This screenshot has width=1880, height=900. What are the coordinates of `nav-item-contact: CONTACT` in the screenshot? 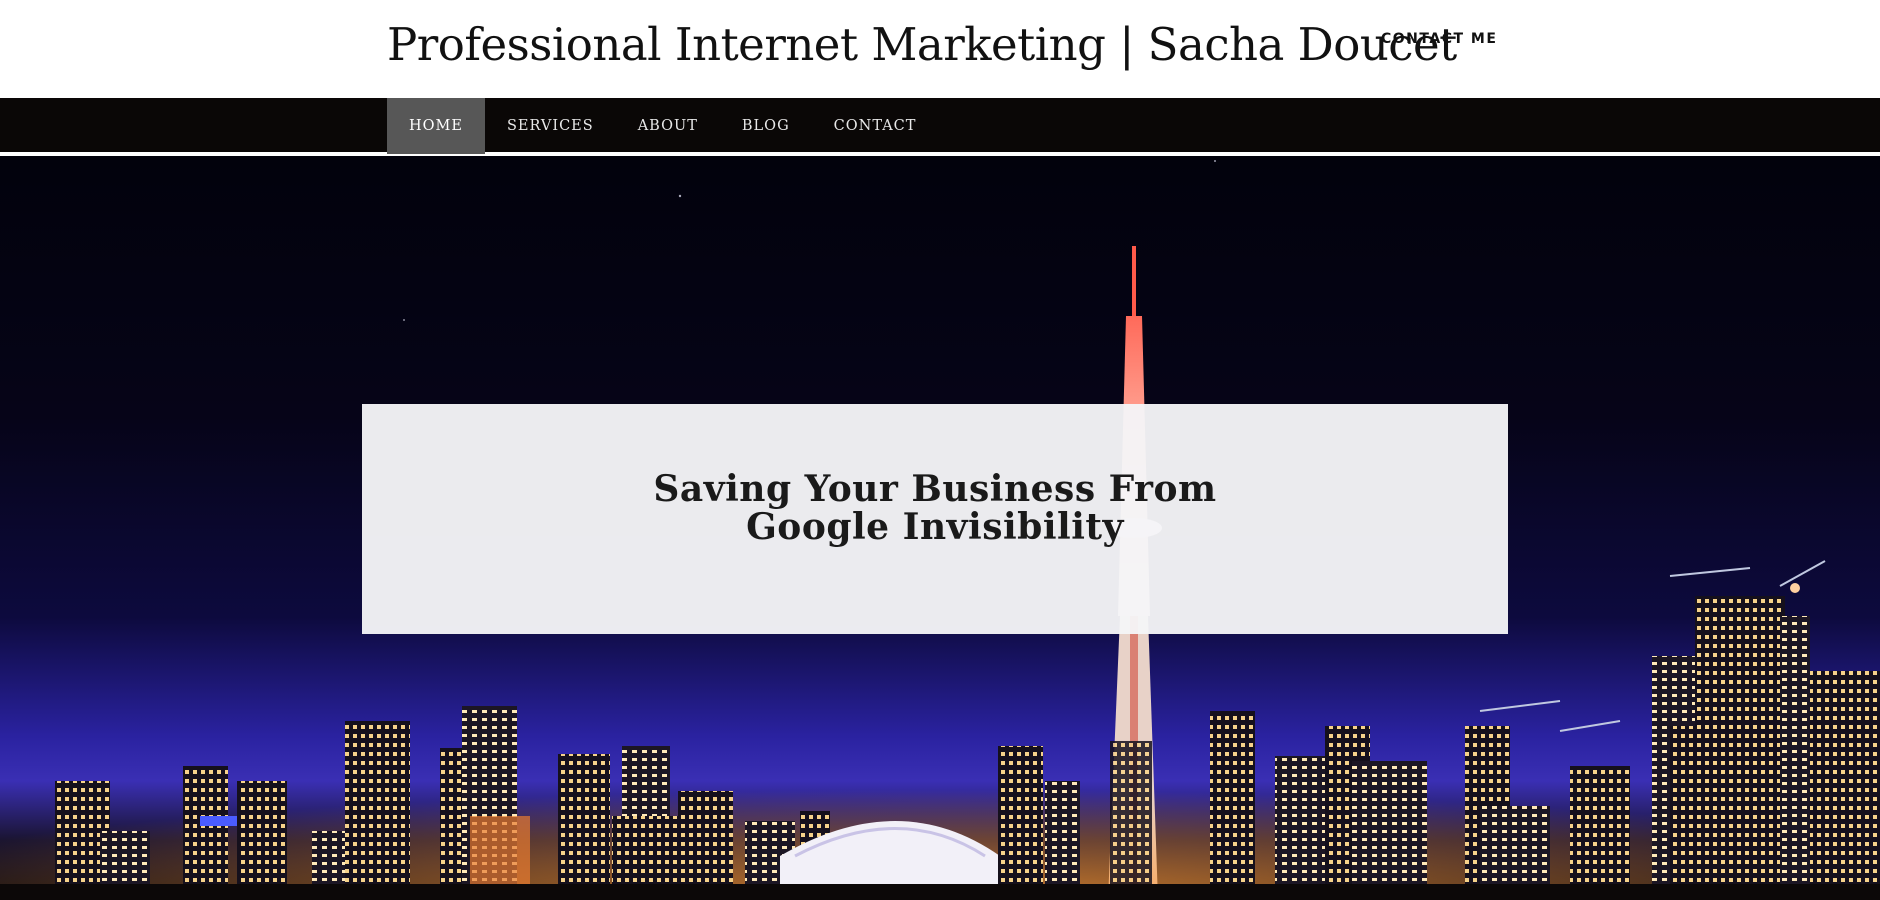 It's located at (875, 126).